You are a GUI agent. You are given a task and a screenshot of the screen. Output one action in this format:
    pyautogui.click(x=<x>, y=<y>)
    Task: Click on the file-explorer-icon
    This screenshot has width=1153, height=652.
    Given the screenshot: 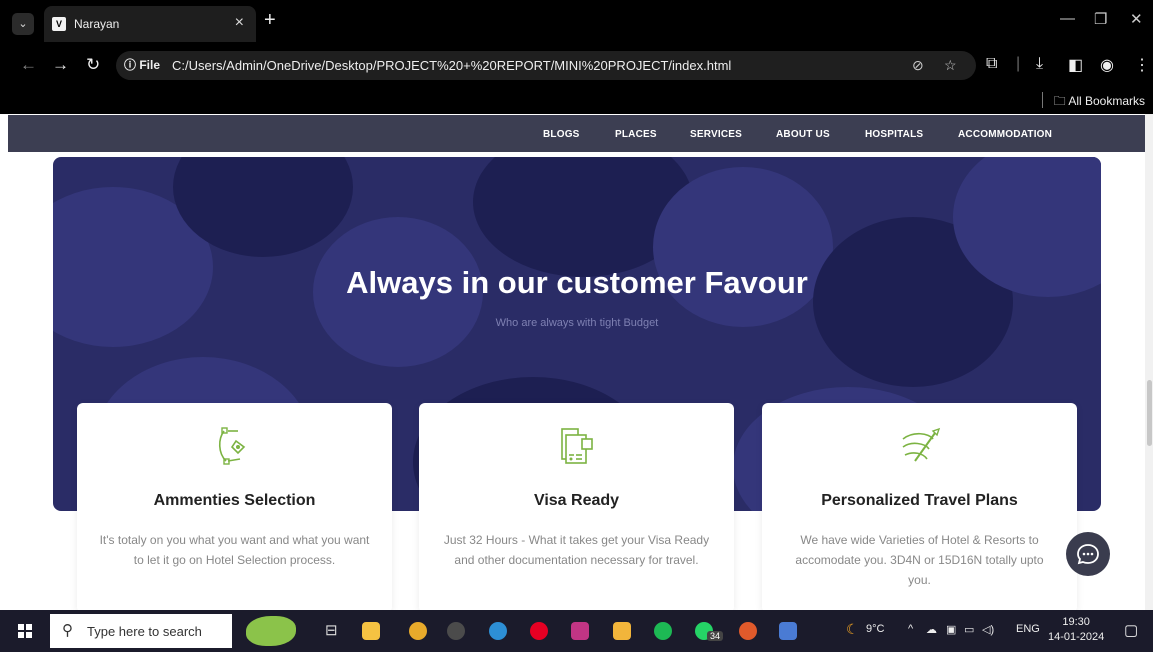 What is the action you would take?
    pyautogui.click(x=622, y=631)
    